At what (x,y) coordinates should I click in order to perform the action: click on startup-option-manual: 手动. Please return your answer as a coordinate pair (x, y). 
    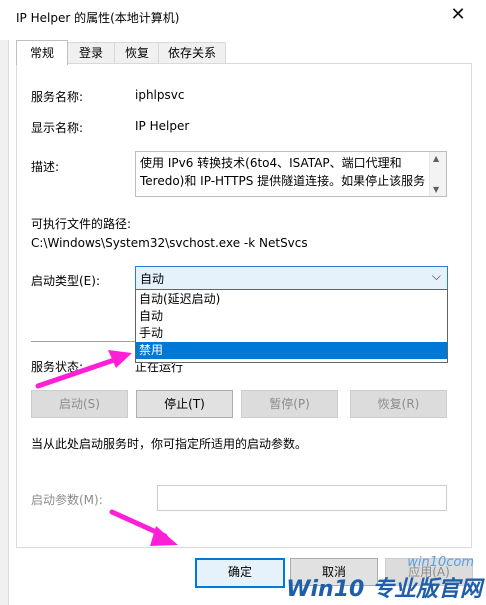
    Looking at the image, I should click on (291, 333).